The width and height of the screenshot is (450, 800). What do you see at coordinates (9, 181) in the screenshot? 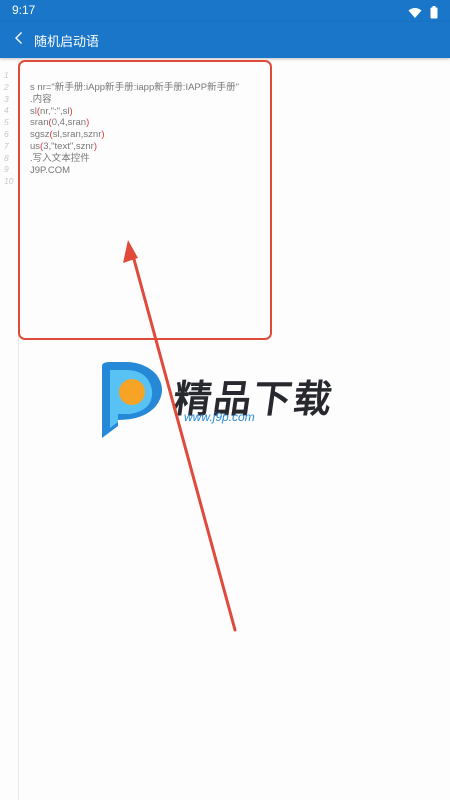
I see `line-number: 10` at bounding box center [9, 181].